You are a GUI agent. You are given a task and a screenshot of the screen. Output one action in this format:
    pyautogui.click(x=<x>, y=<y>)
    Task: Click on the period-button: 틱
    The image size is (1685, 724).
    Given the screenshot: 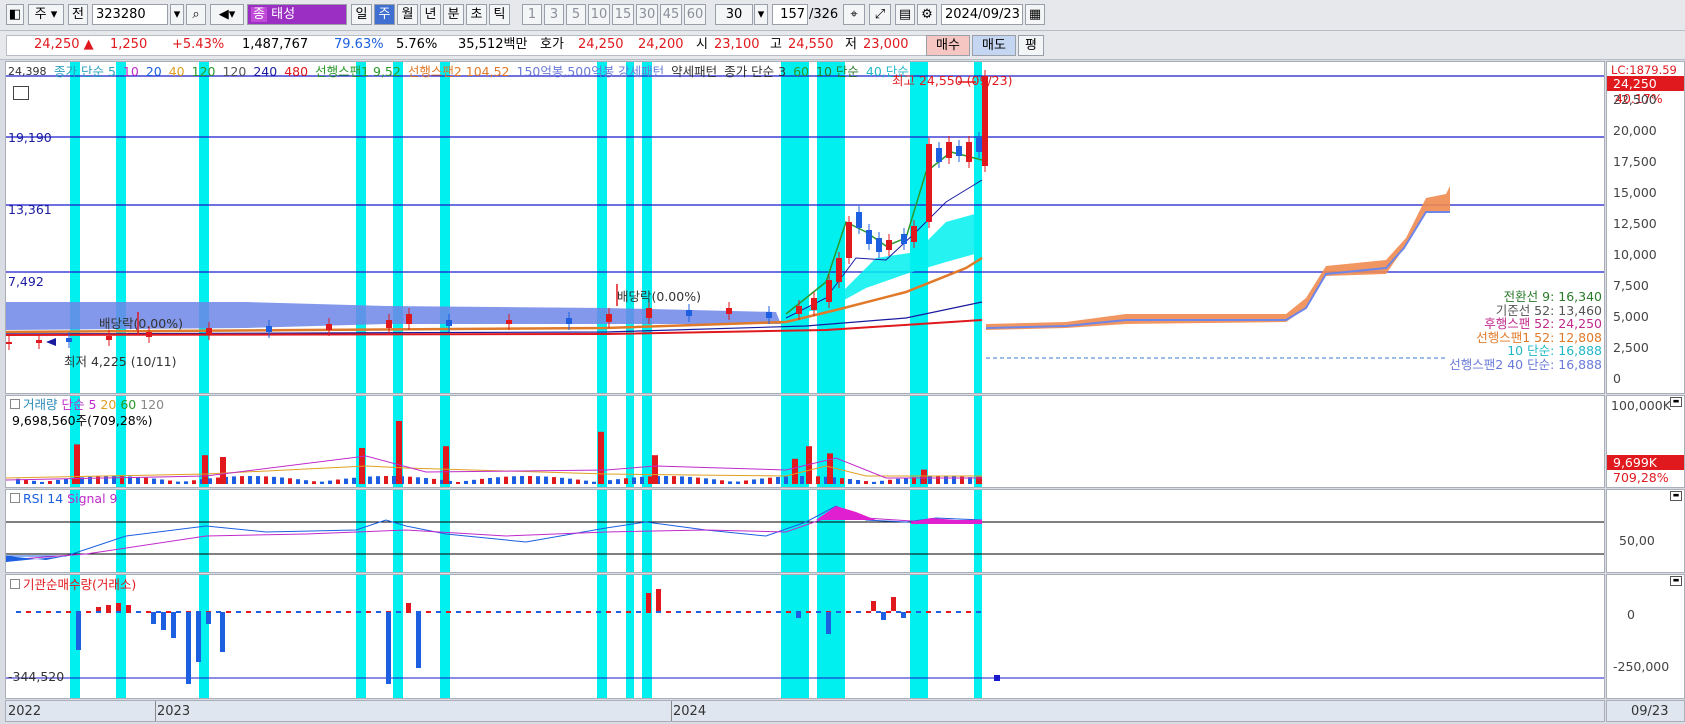 What is the action you would take?
    pyautogui.click(x=499, y=14)
    